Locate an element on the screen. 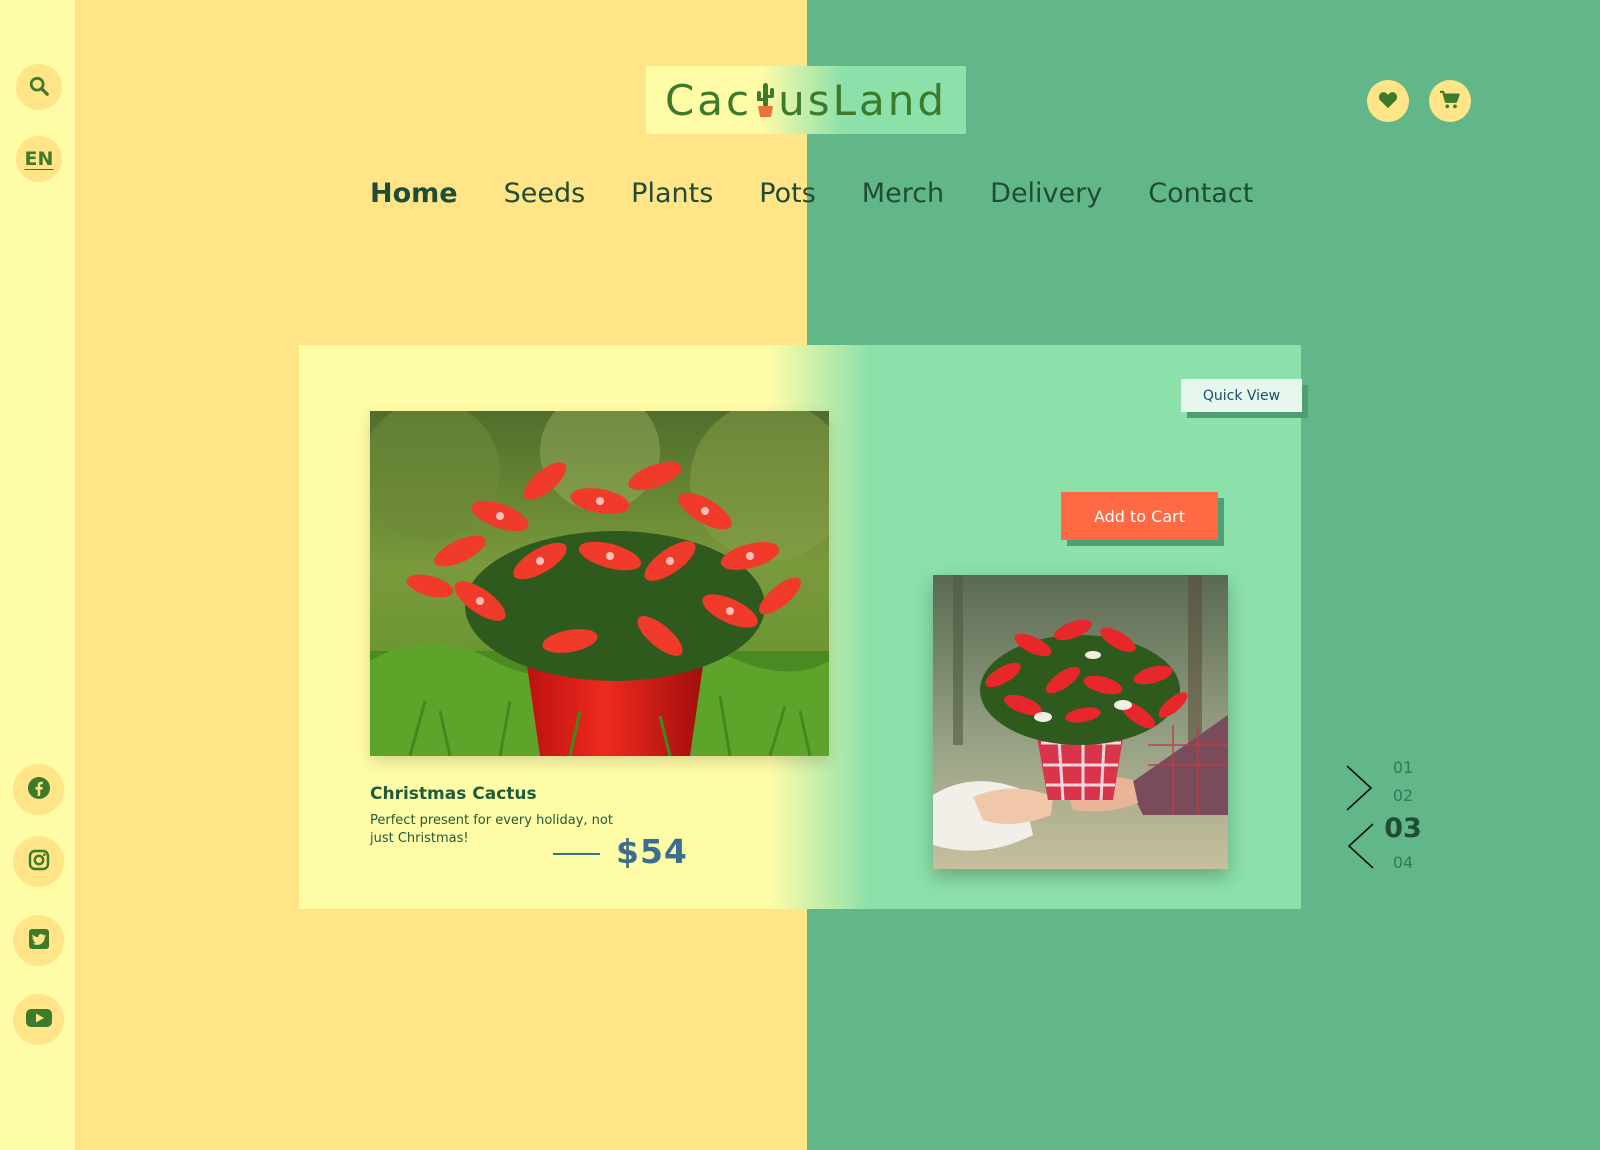  quick-view-button: Quick View is located at coordinates (1241, 395).